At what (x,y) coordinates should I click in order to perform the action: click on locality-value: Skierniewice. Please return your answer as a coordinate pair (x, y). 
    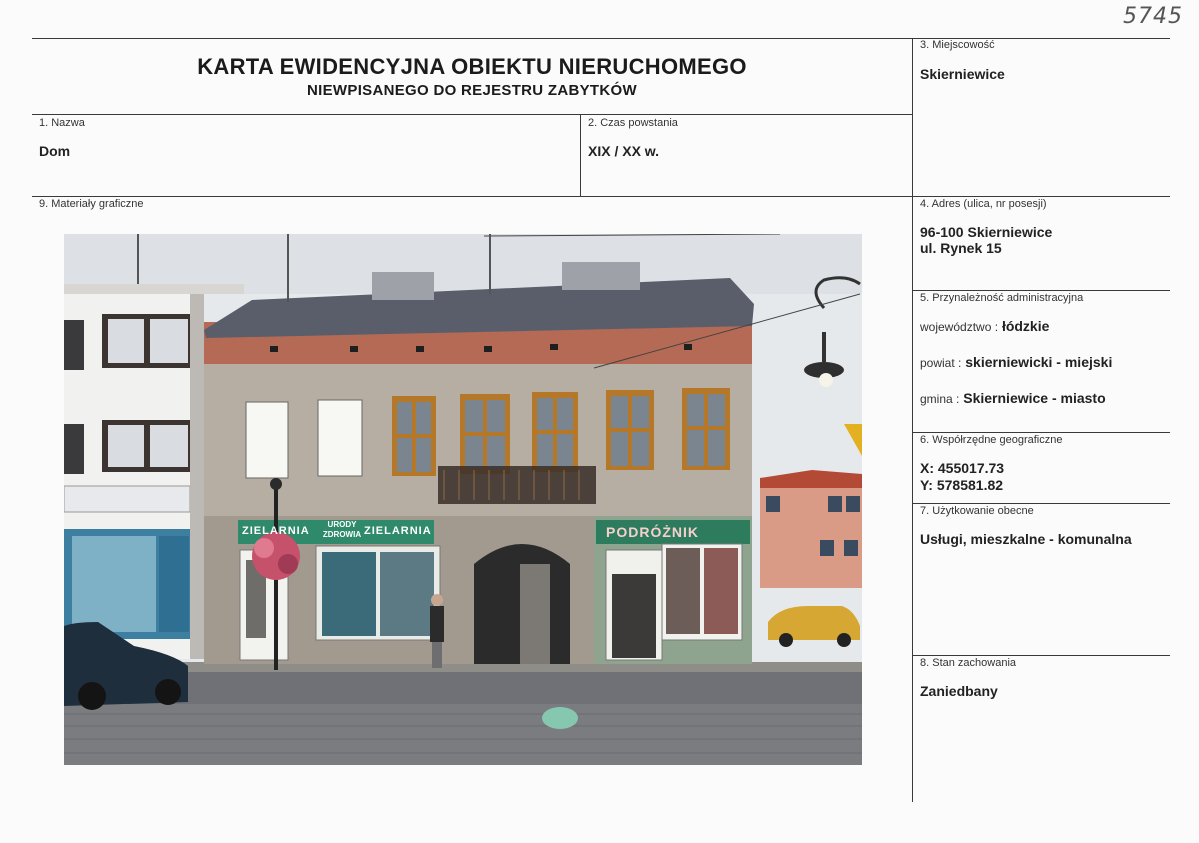
    Looking at the image, I should click on (962, 74).